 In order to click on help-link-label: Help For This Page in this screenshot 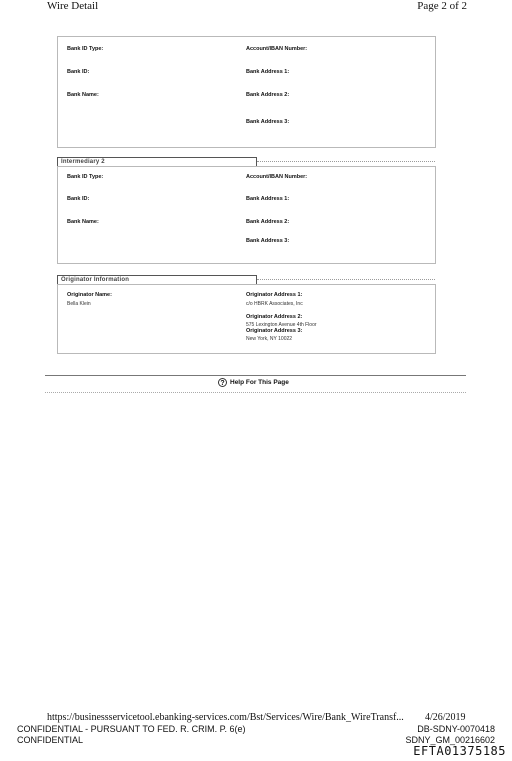, I will do `click(259, 382)`.